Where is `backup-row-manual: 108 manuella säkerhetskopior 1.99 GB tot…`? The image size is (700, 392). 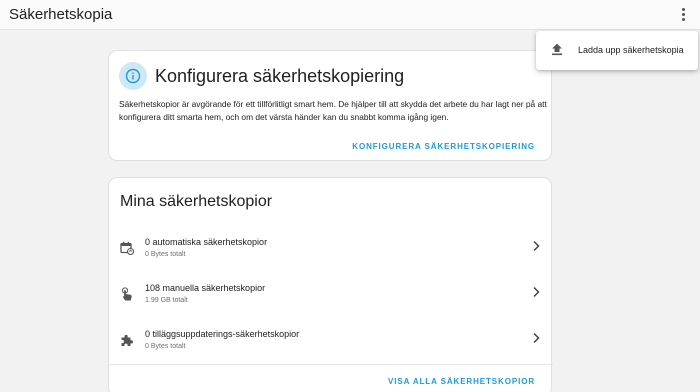 backup-row-manual: 108 manuella säkerhetskopior 1.99 GB tot… is located at coordinates (331, 299).